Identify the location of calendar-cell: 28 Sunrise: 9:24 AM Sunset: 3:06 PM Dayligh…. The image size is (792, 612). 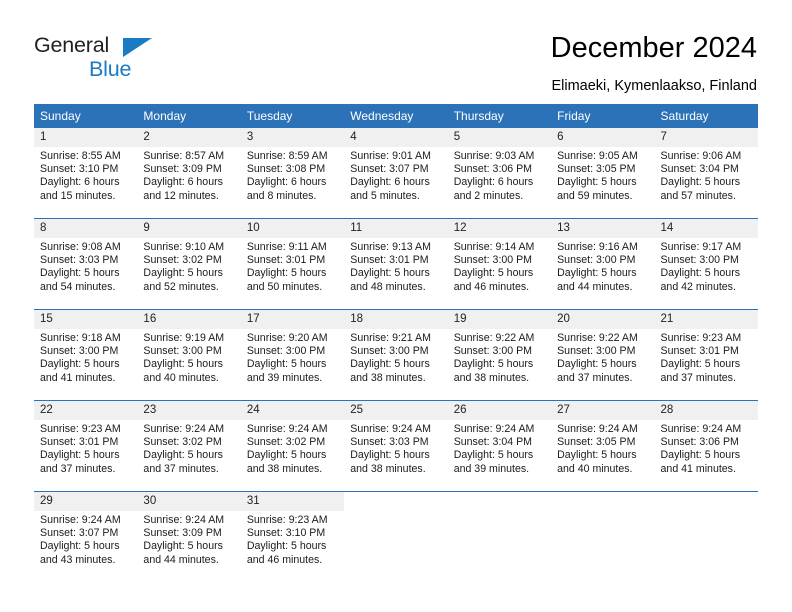
(706, 446).